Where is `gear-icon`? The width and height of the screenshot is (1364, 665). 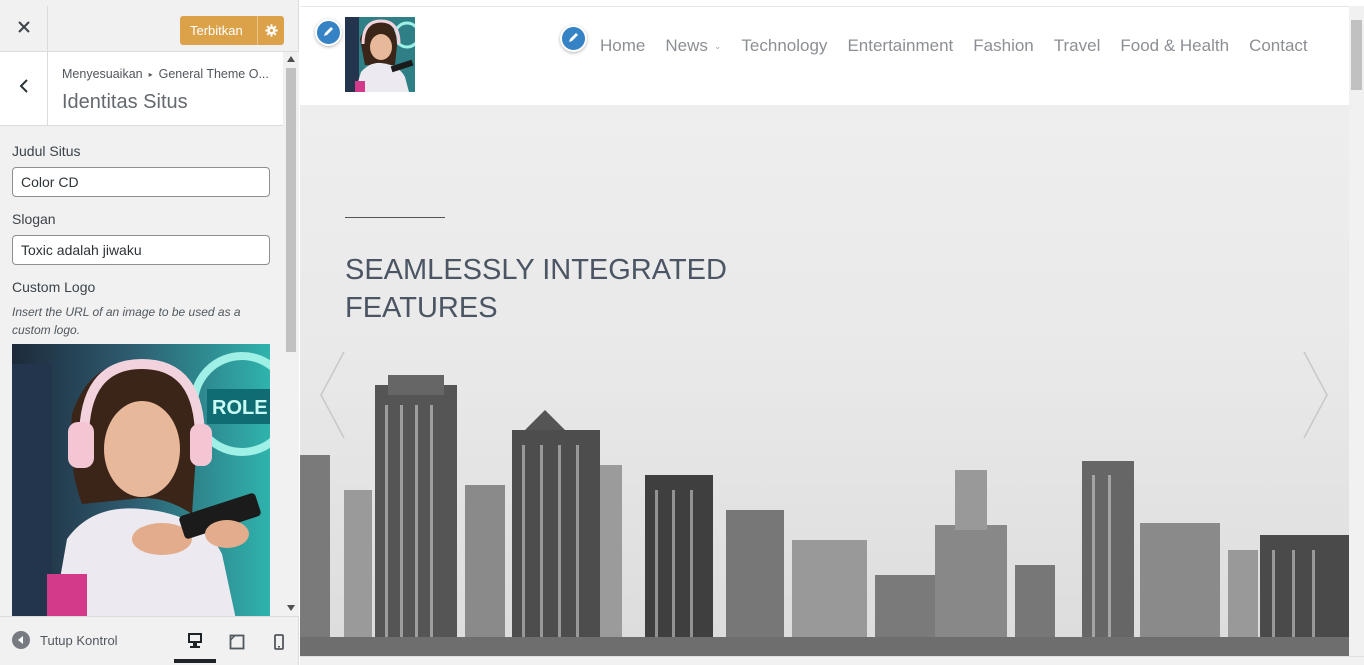
gear-icon is located at coordinates (270, 30).